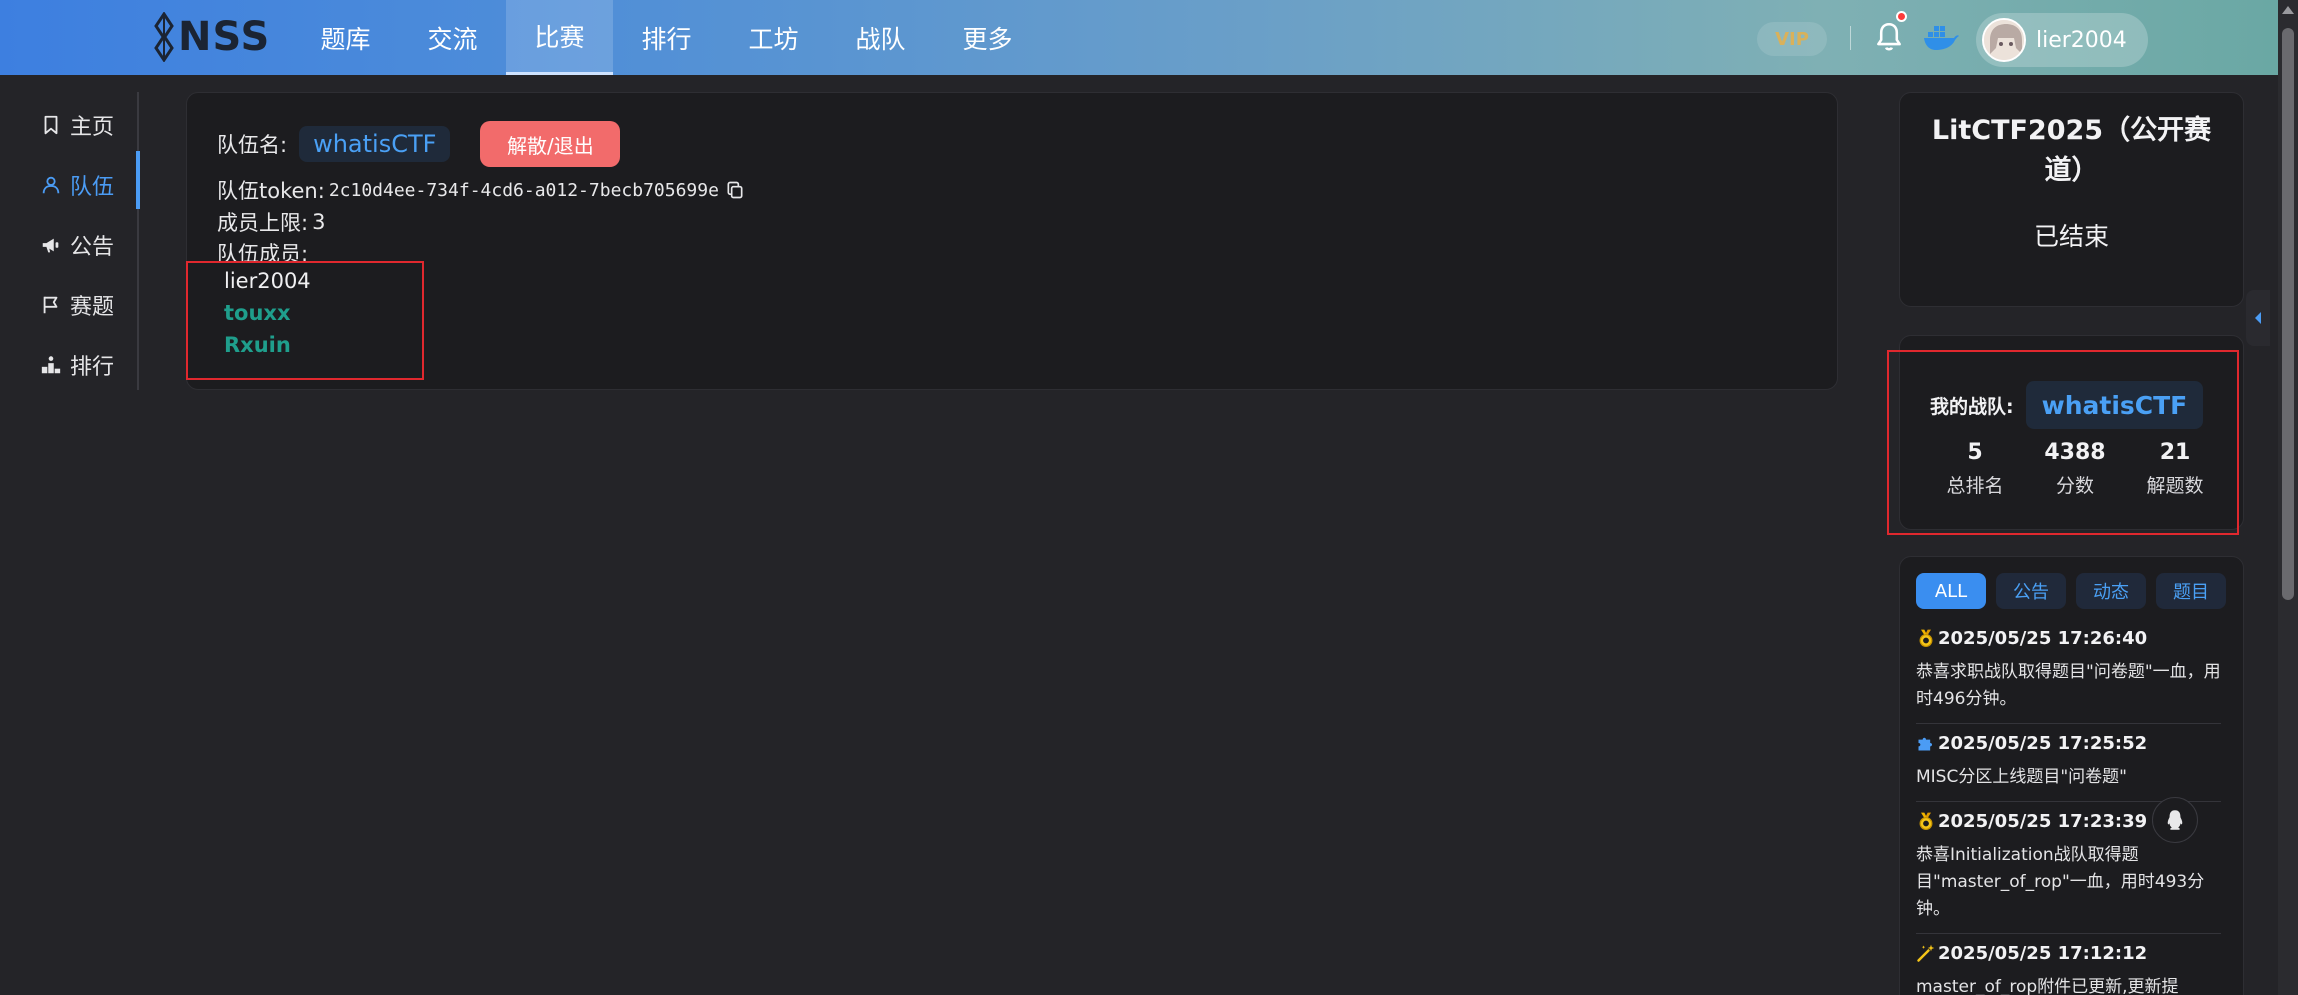  Describe the element at coordinates (375, 144) in the screenshot. I see `team-name-badge: whatisCTF` at that location.